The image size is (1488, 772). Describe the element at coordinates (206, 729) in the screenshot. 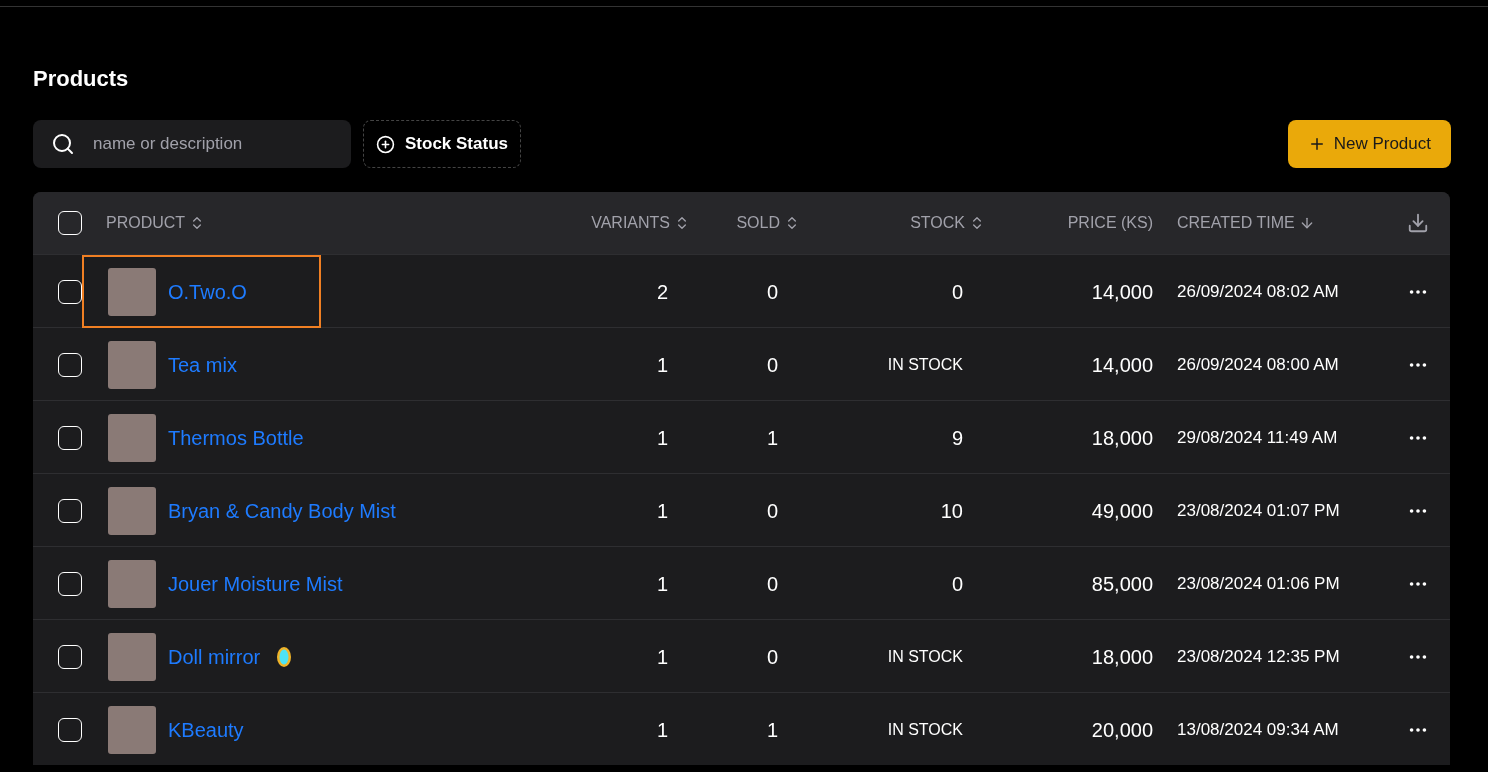

I see `product-link: KBeauty` at that location.